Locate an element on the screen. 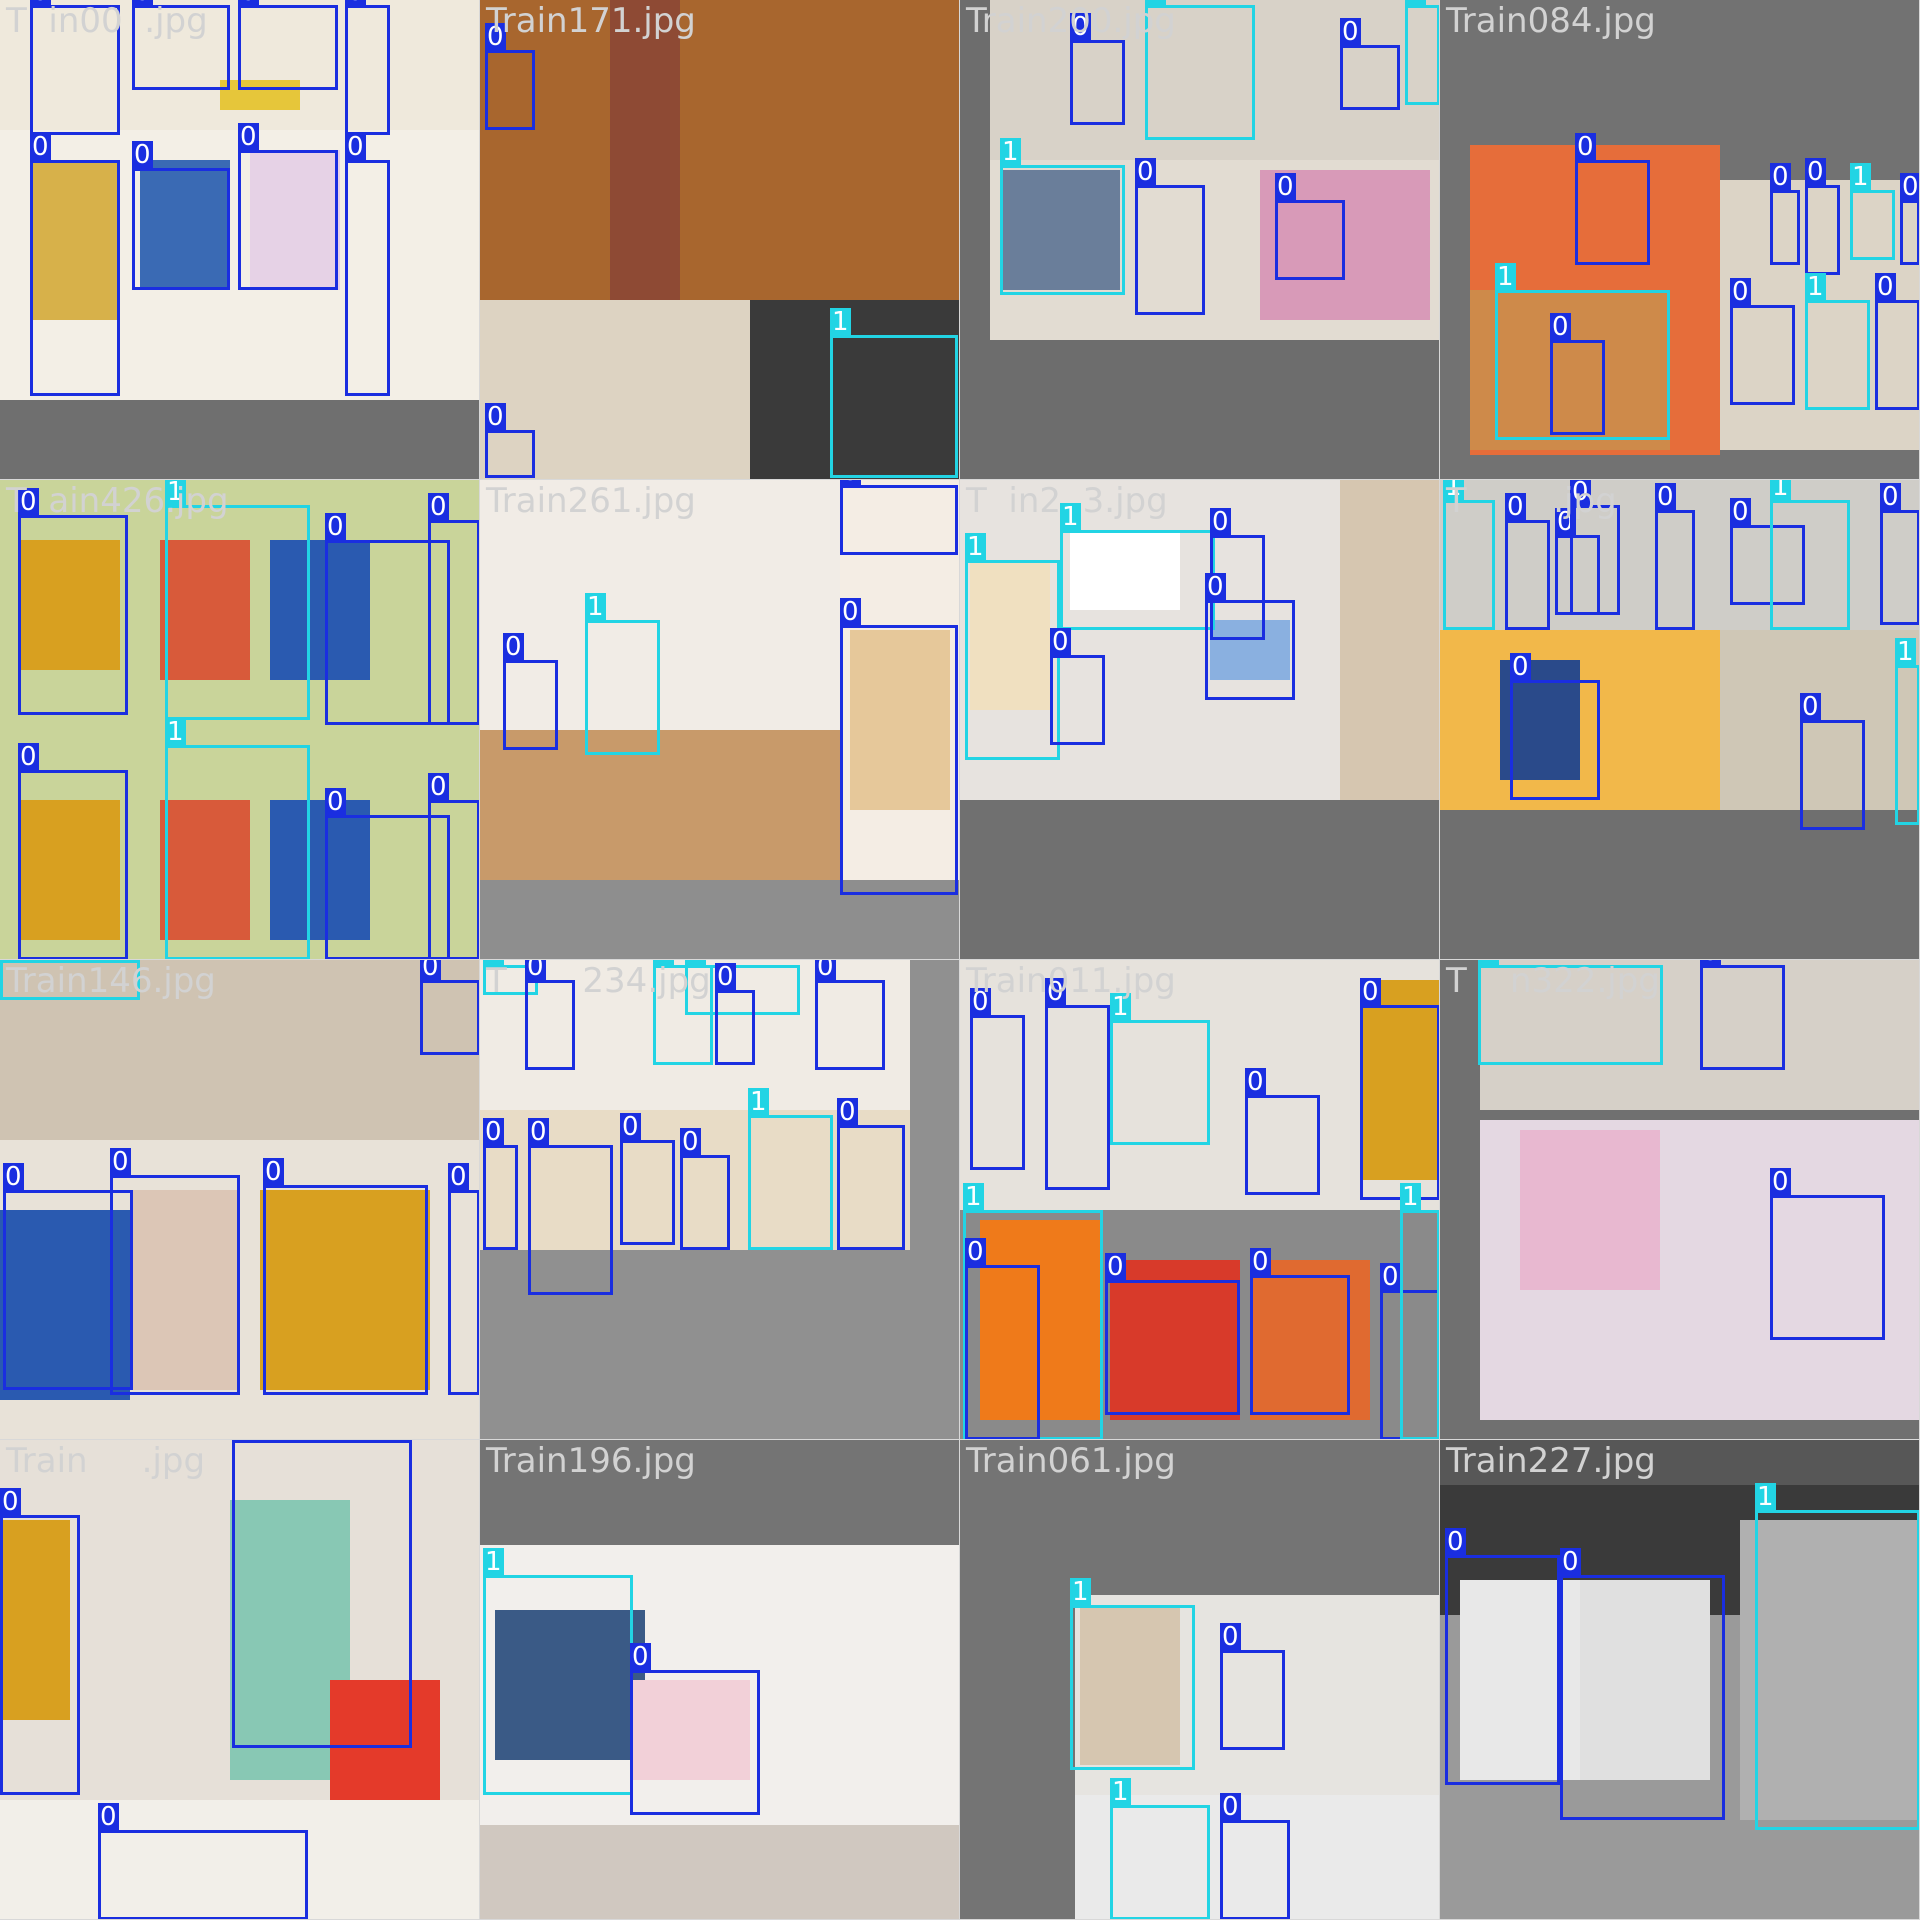  mosaic-tile: 0 0 1 Train171.jpg is located at coordinates (720, 240).